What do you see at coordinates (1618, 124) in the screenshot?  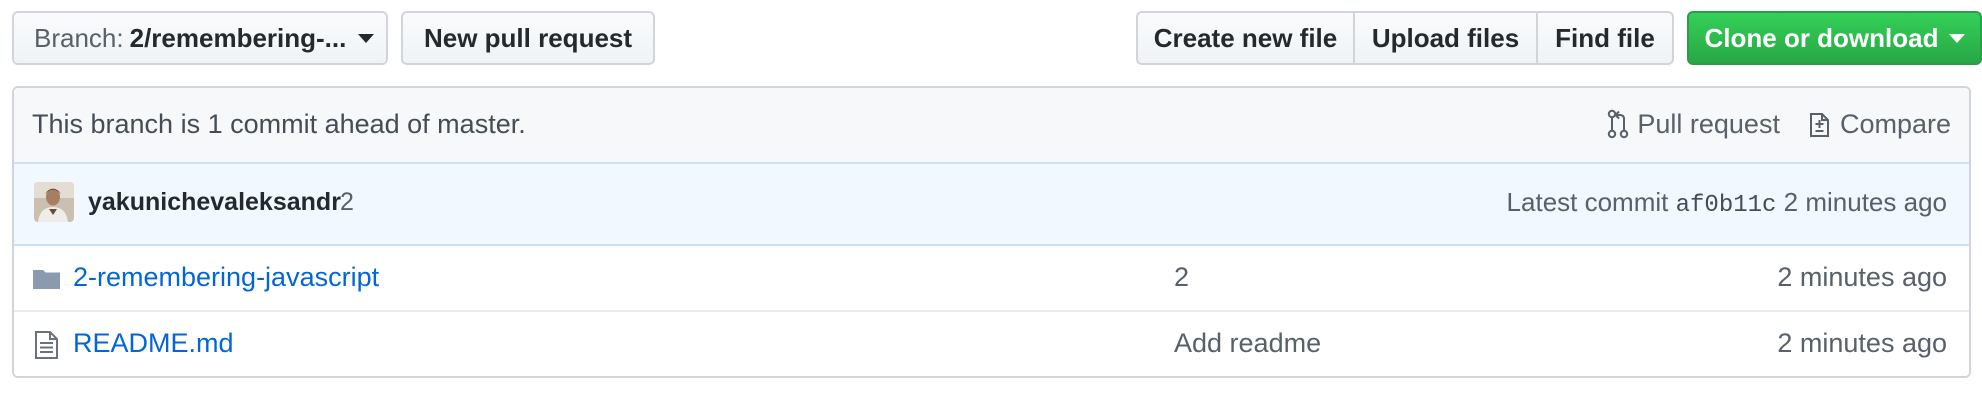 I see `git-pull-request-icon` at bounding box center [1618, 124].